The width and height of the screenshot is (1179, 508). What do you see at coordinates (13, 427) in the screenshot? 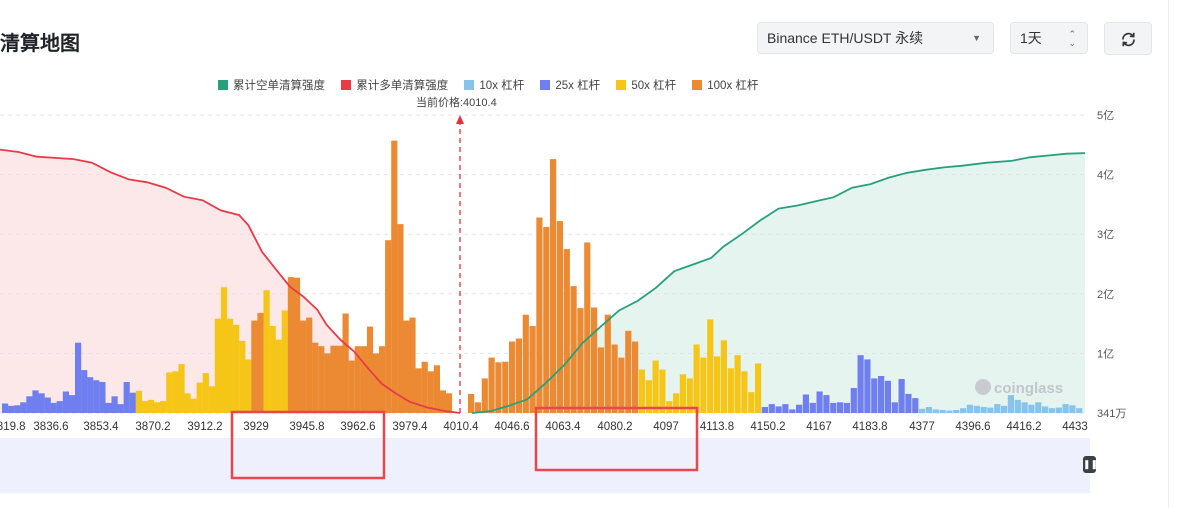
I see `x-tick-label: 3819.8` at bounding box center [13, 427].